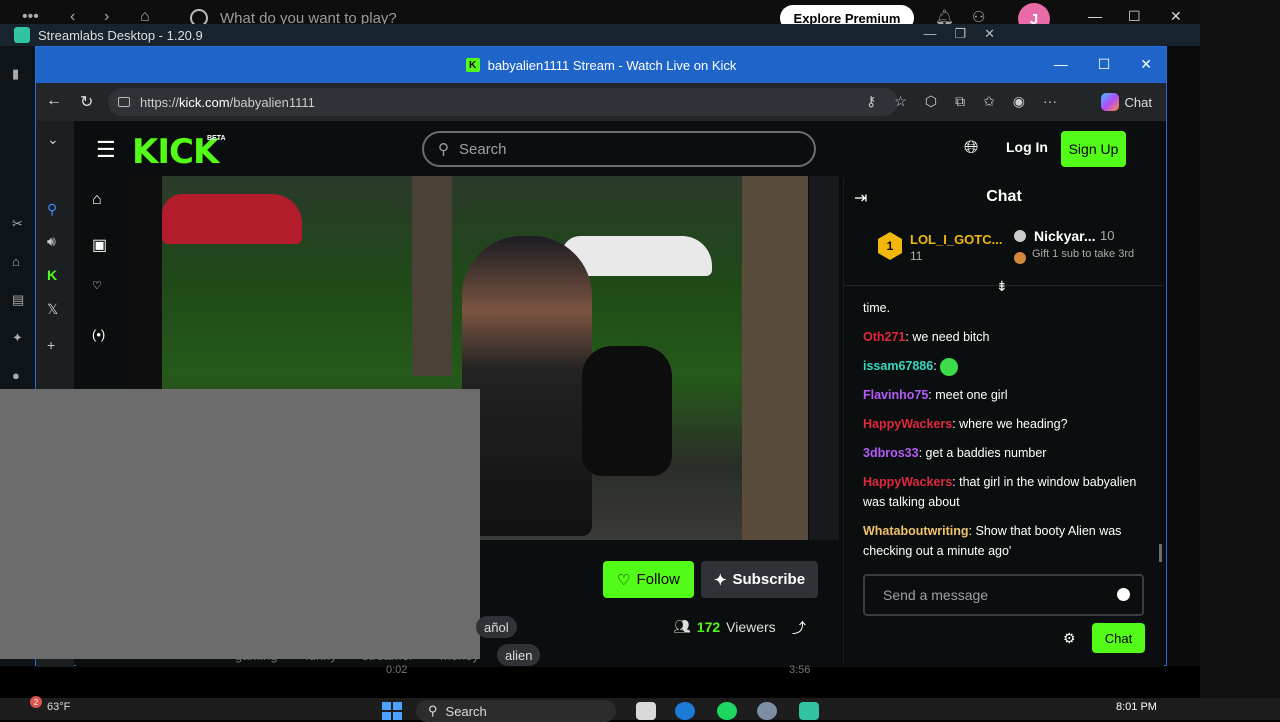 The height and width of the screenshot is (722, 1280). What do you see at coordinates (1093, 149) in the screenshot?
I see `signup-button: Sign Up` at bounding box center [1093, 149].